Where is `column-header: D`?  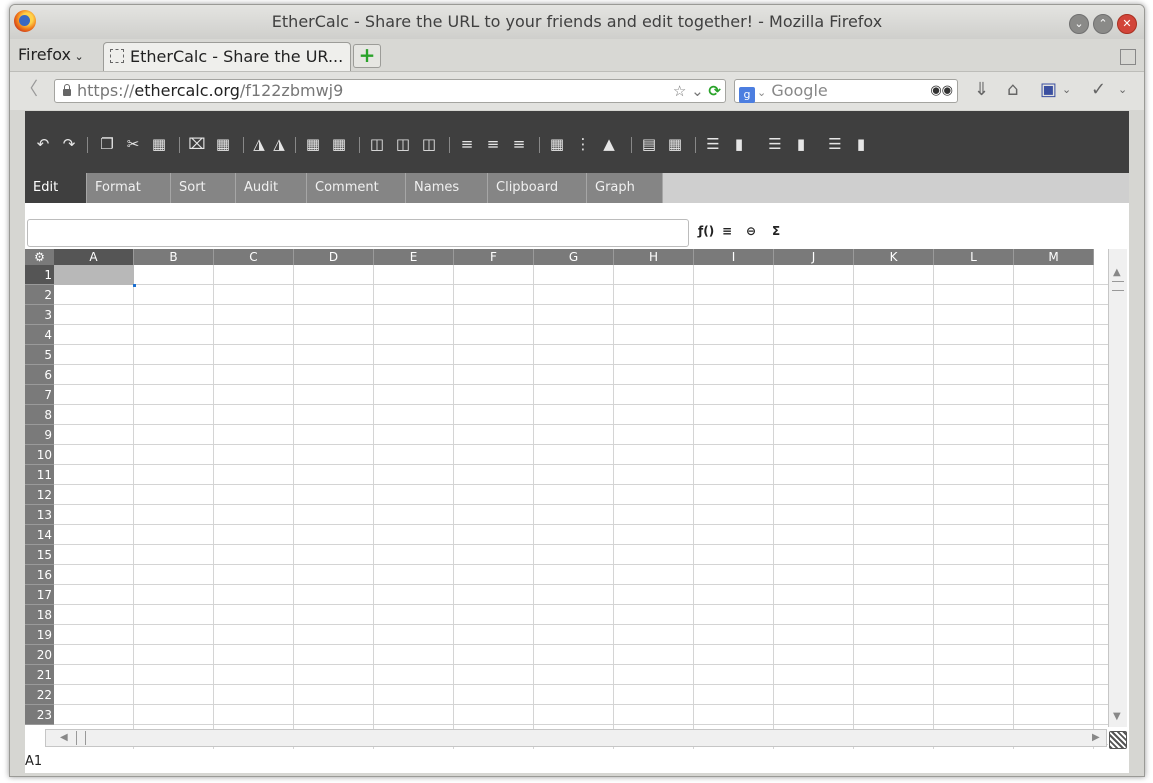 column-header: D is located at coordinates (334, 257).